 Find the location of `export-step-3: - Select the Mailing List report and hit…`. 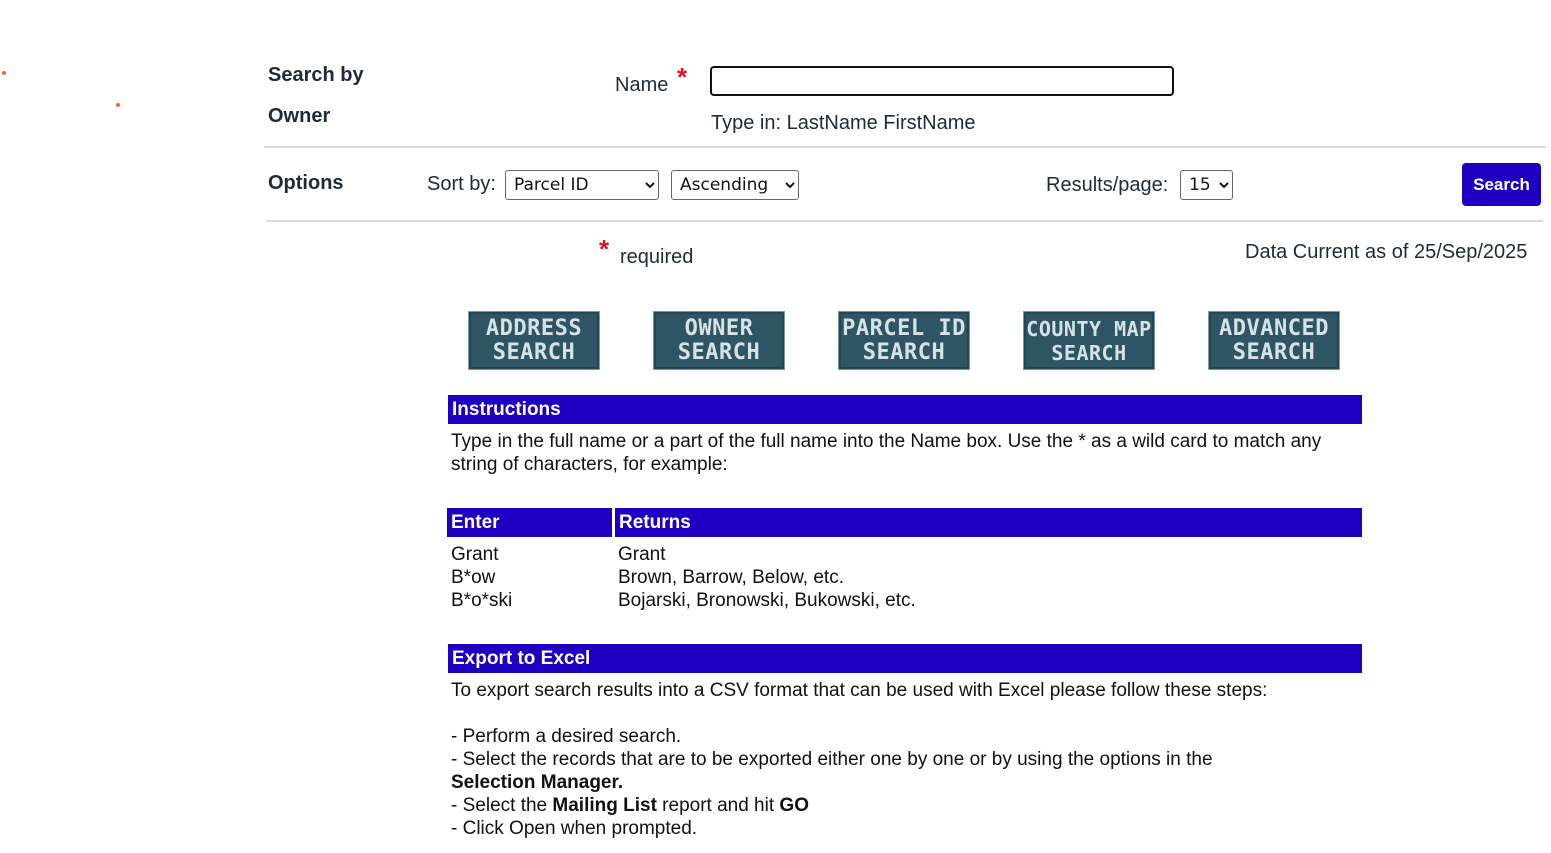

export-step-3: - Select the Mailing List report and hit… is located at coordinates (630, 805).